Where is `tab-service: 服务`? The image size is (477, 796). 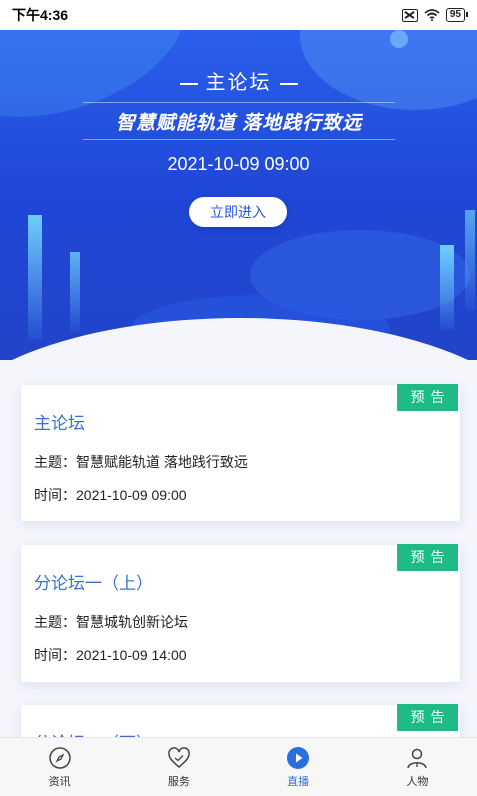
tab-service: 服务 is located at coordinates (178, 767).